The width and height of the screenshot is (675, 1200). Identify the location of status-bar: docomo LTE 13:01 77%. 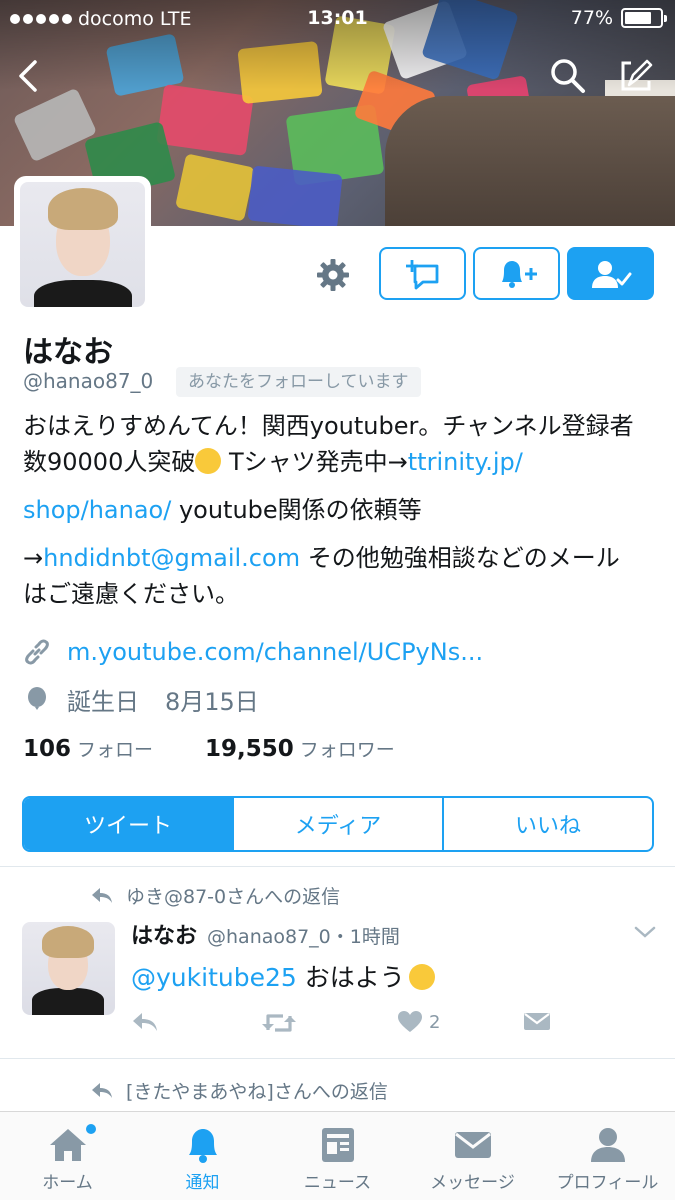
(337, 19).